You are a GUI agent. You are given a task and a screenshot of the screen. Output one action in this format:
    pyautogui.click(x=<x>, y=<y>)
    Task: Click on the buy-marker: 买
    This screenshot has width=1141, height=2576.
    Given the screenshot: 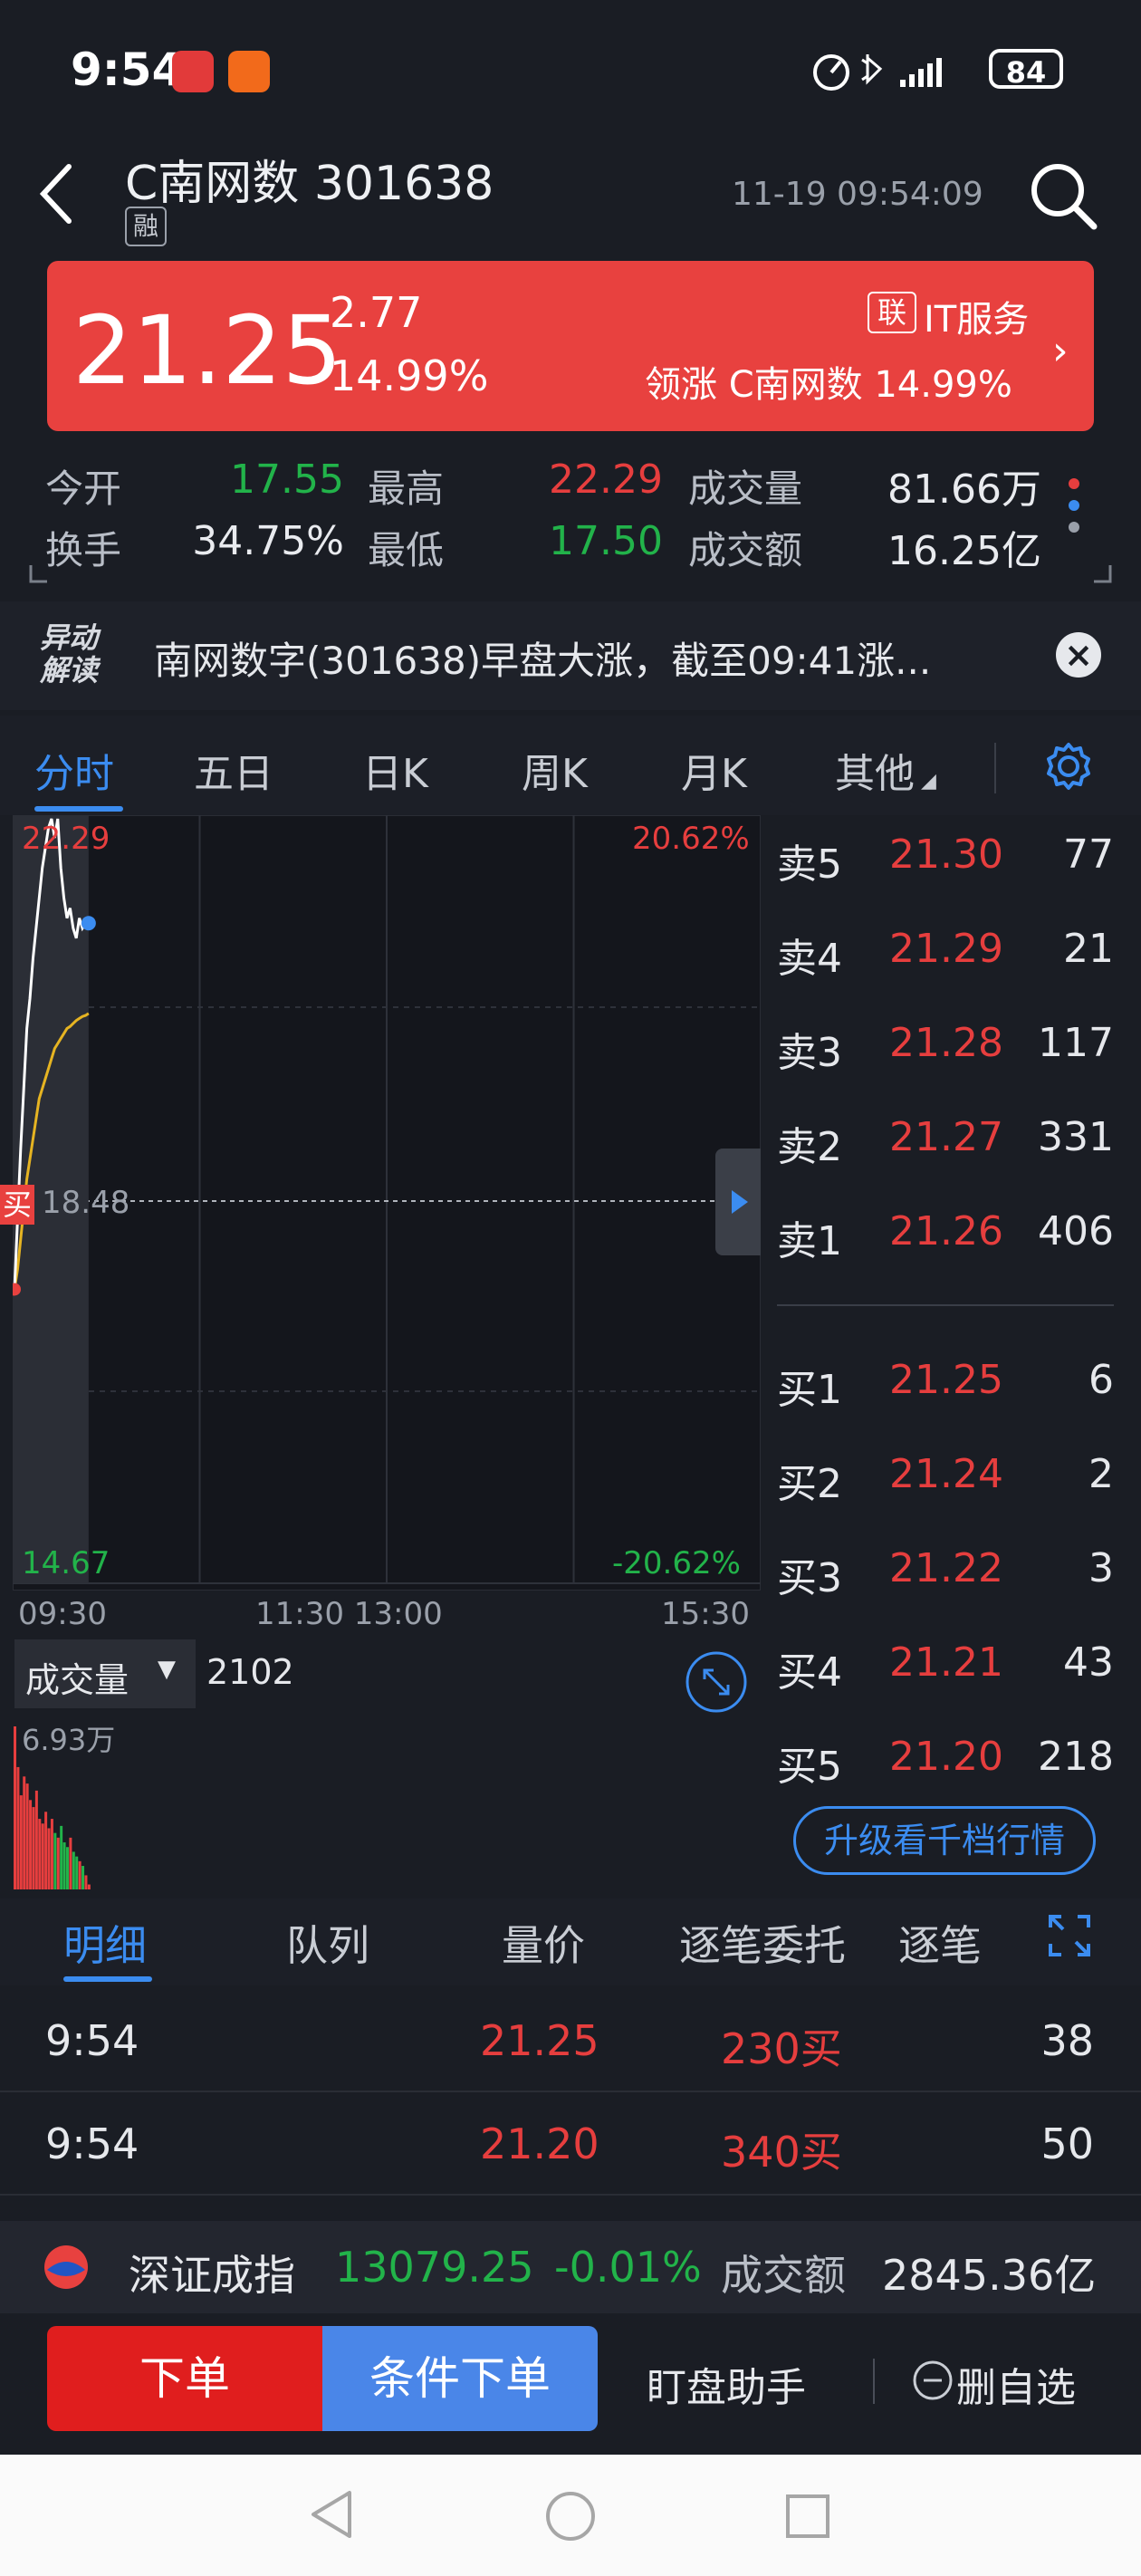 What is the action you would take?
    pyautogui.click(x=17, y=1205)
    